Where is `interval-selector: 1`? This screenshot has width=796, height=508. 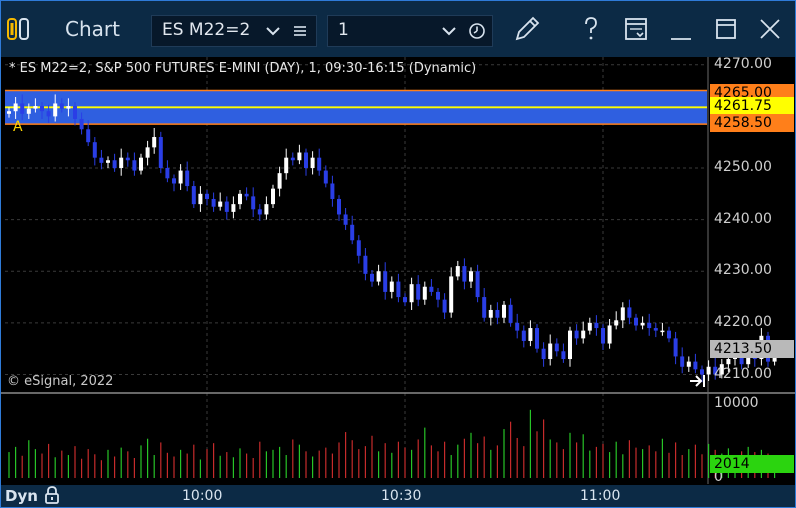 interval-selector: 1 is located at coordinates (410, 31).